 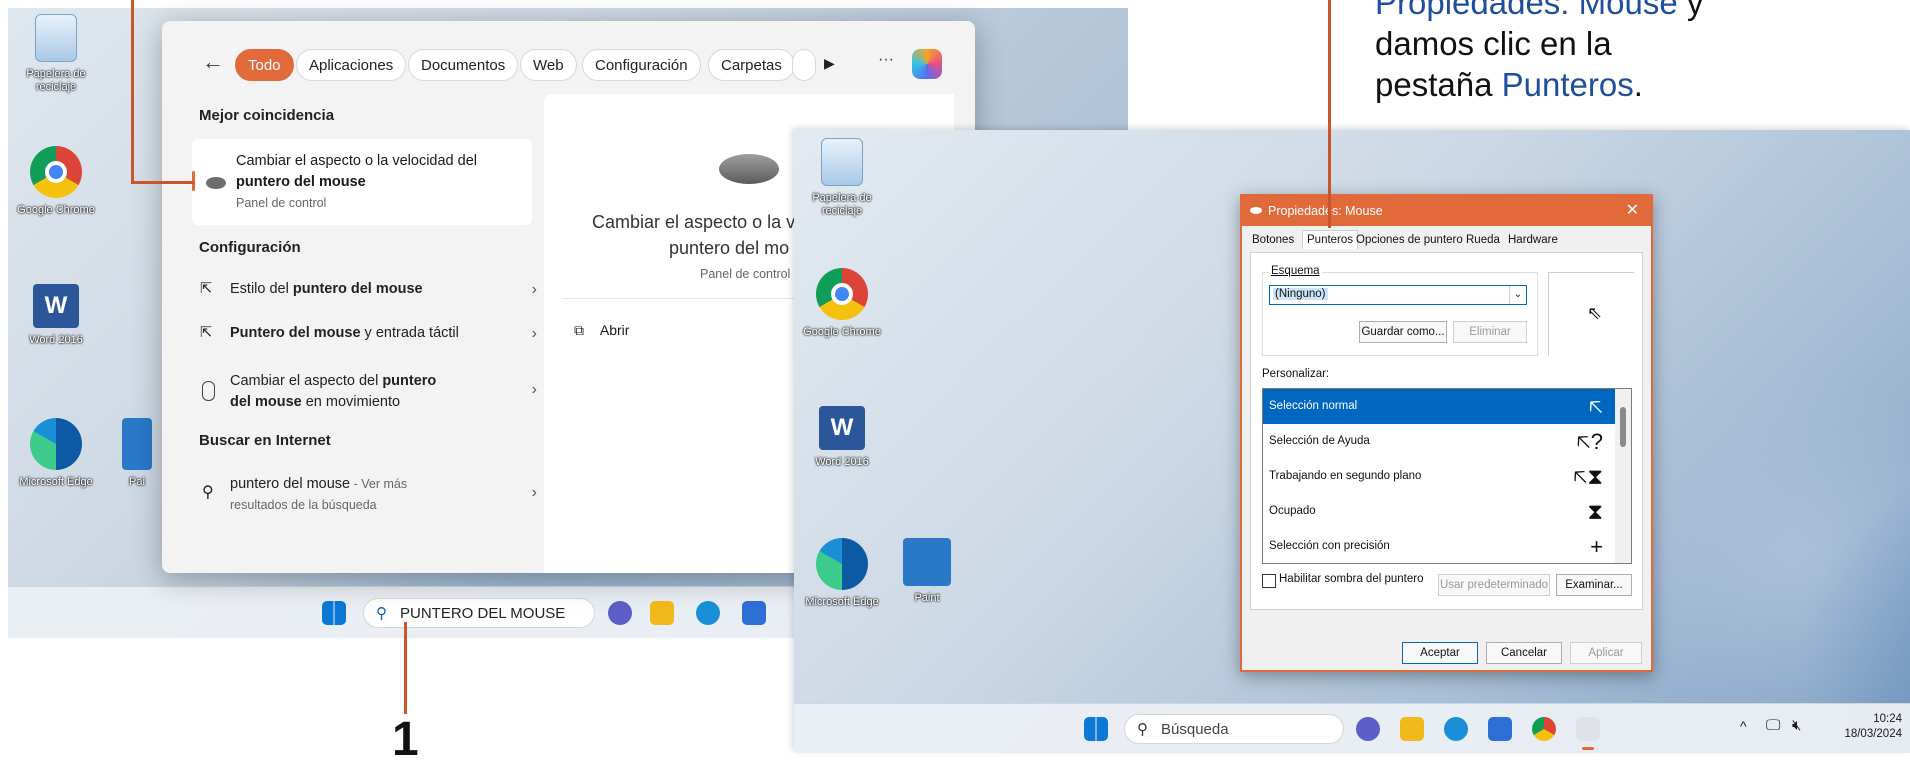 What do you see at coordinates (1440, 653) in the screenshot?
I see `ok-button: Aceptar` at bounding box center [1440, 653].